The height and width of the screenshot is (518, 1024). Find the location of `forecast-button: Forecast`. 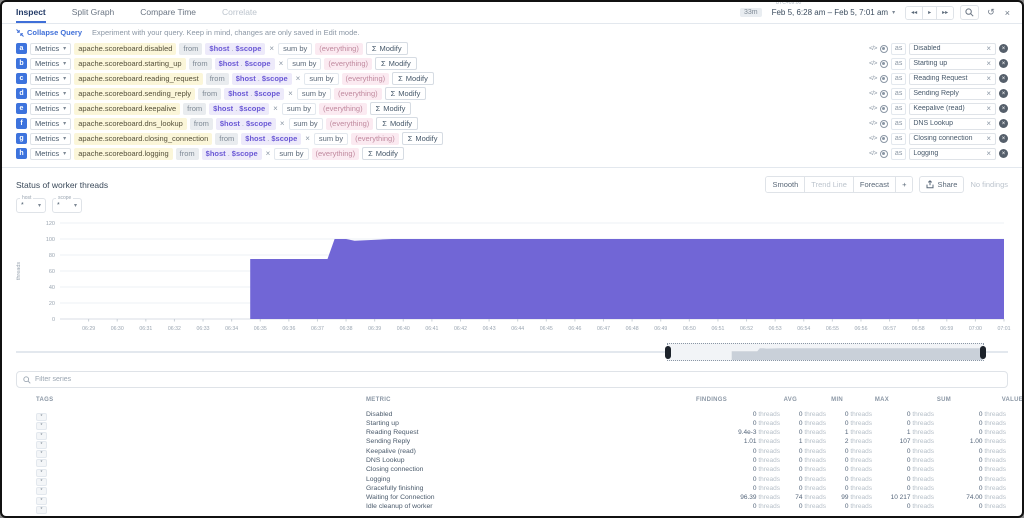

forecast-button: Forecast is located at coordinates (875, 184).